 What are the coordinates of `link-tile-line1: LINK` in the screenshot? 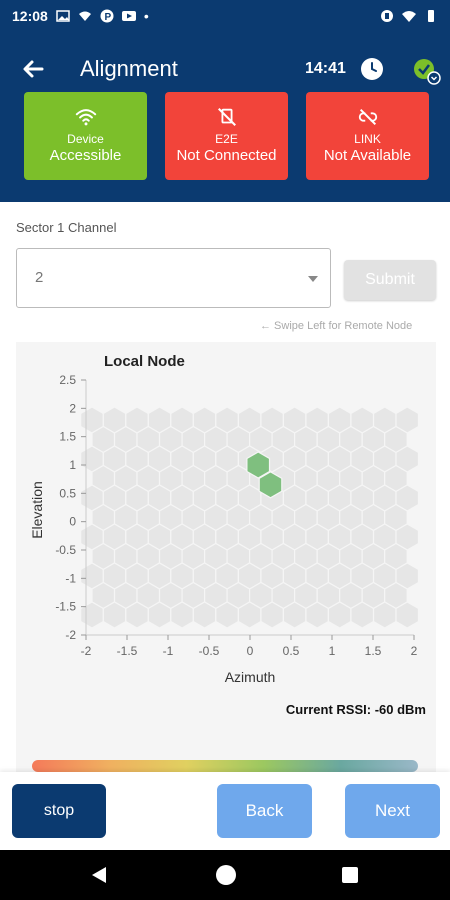 It's located at (367, 139).